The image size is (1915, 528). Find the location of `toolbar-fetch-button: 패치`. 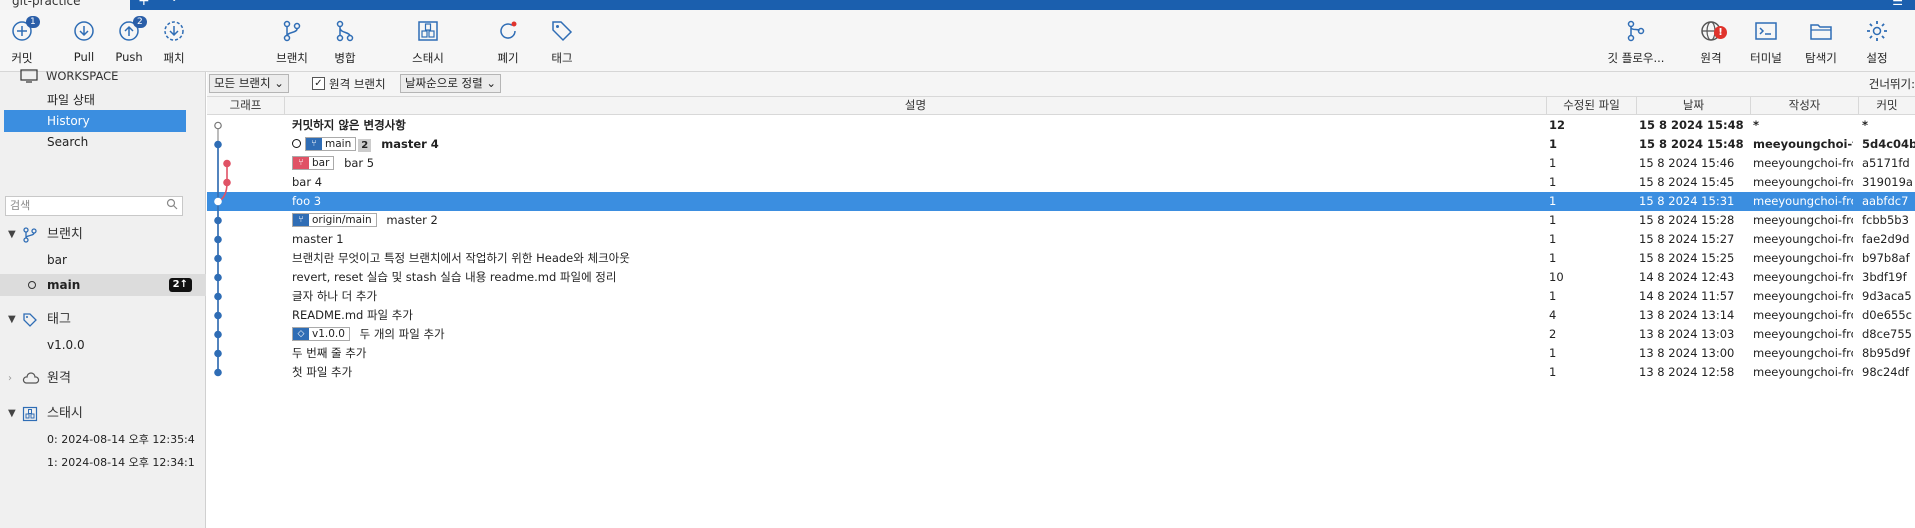

toolbar-fetch-button: 패치 is located at coordinates (174, 42).